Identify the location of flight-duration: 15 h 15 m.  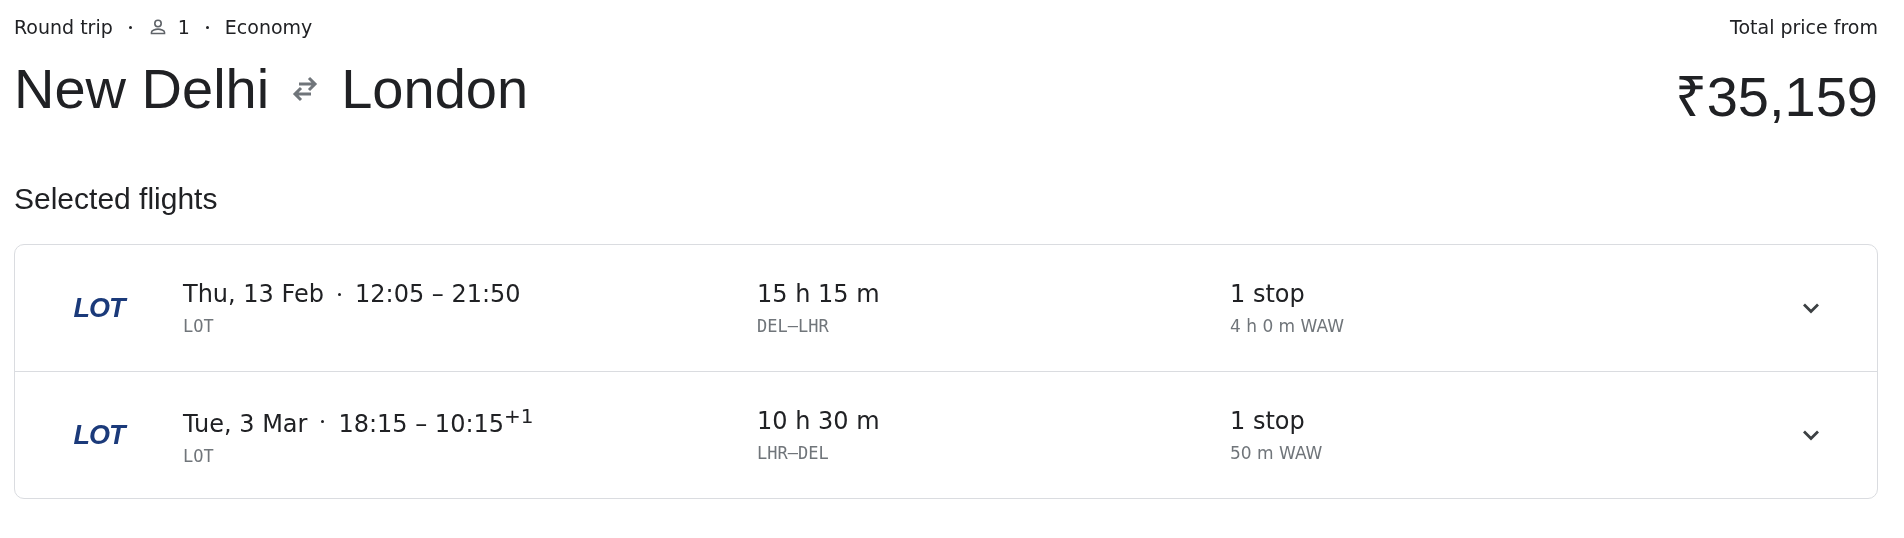
(819, 294).